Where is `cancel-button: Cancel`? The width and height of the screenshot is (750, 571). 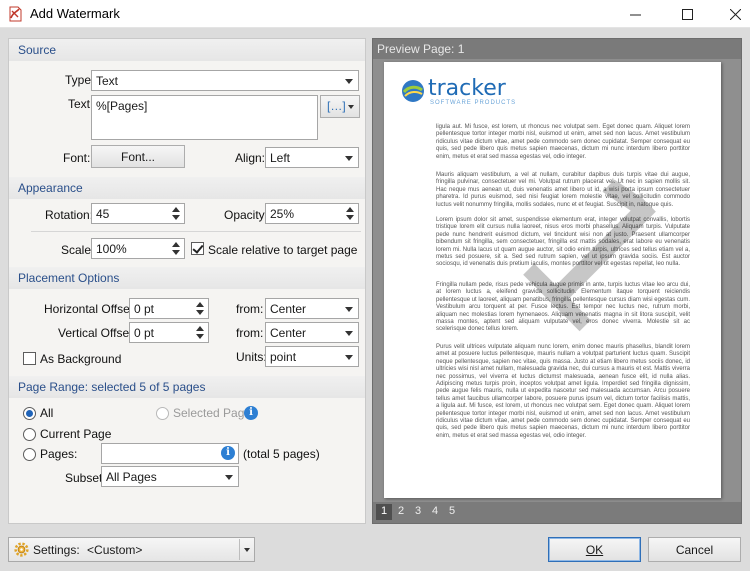
cancel-button: Cancel is located at coordinates (694, 549).